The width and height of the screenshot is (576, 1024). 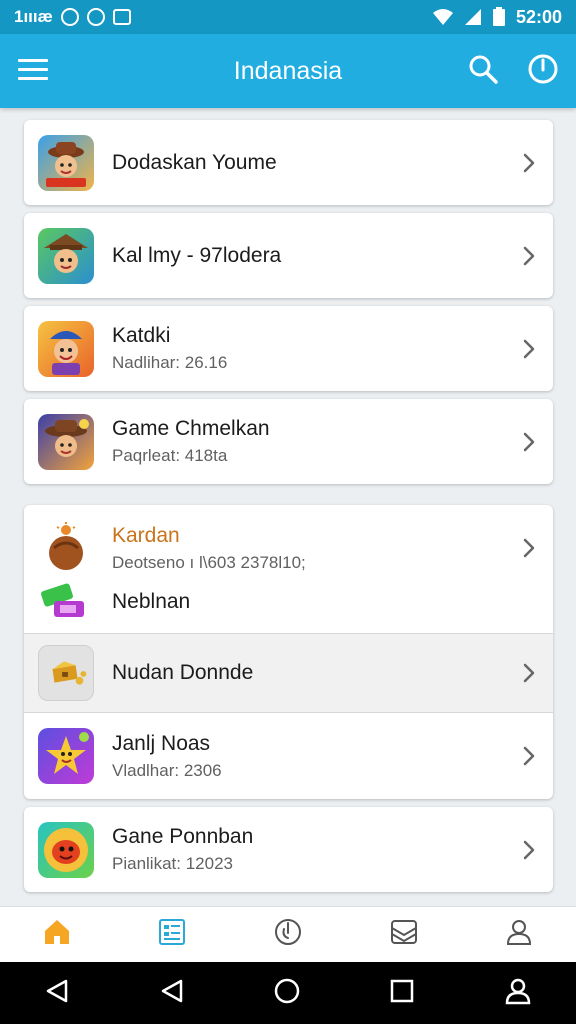 I want to click on system-back-button, so click(x=57, y=993).